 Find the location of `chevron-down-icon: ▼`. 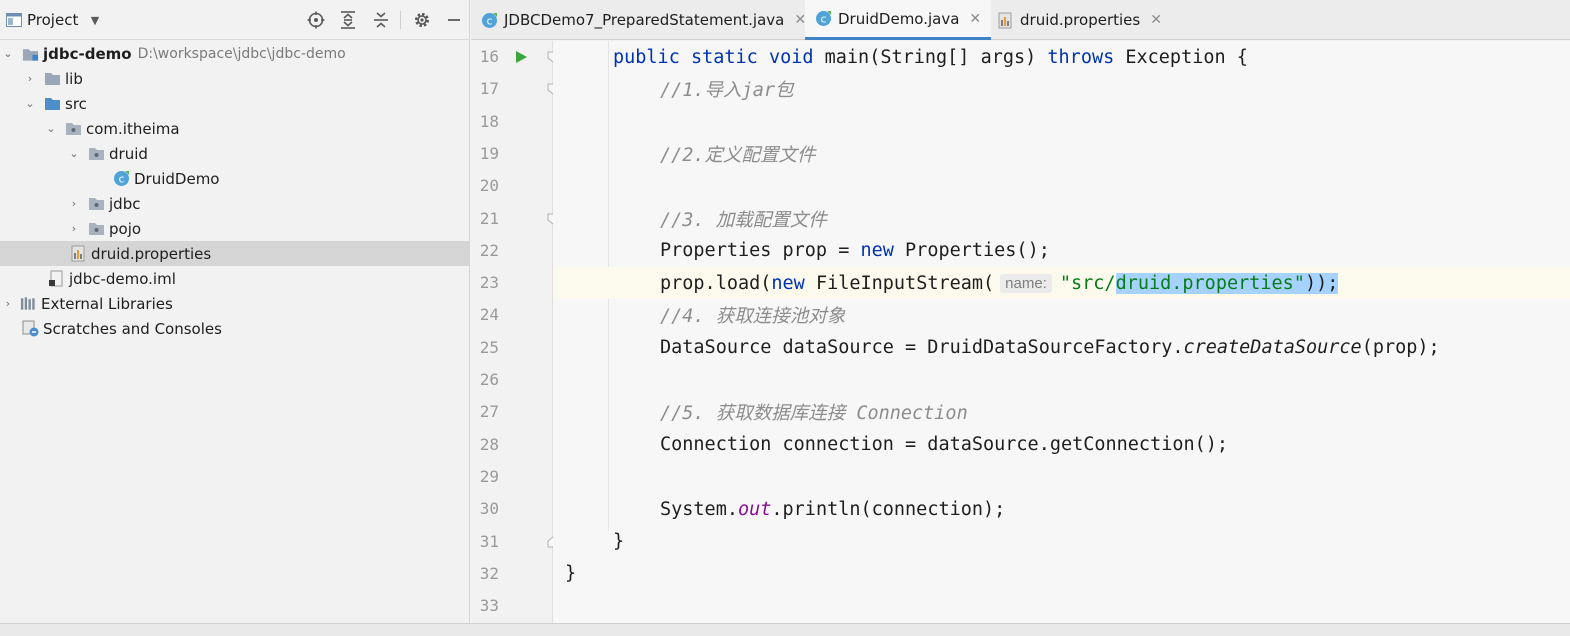

chevron-down-icon: ▼ is located at coordinates (95, 20).